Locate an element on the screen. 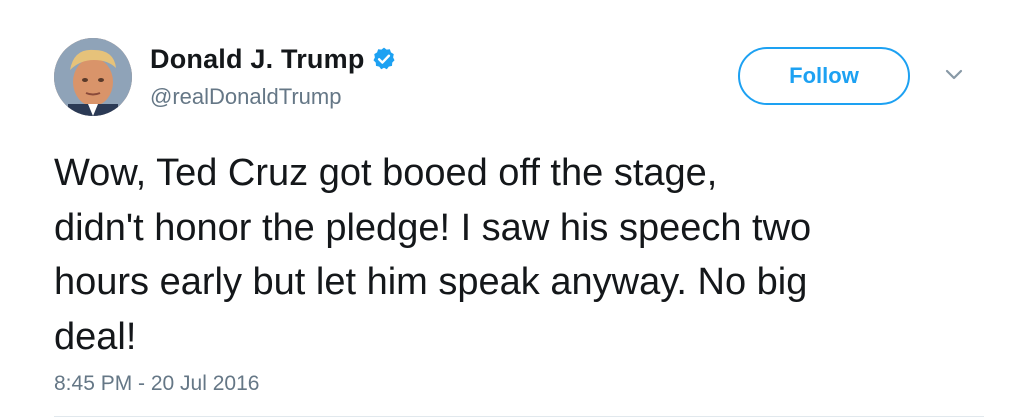  tweet-timestamp: 8:45 PM - 20 Jul 2016 is located at coordinates (156, 384).